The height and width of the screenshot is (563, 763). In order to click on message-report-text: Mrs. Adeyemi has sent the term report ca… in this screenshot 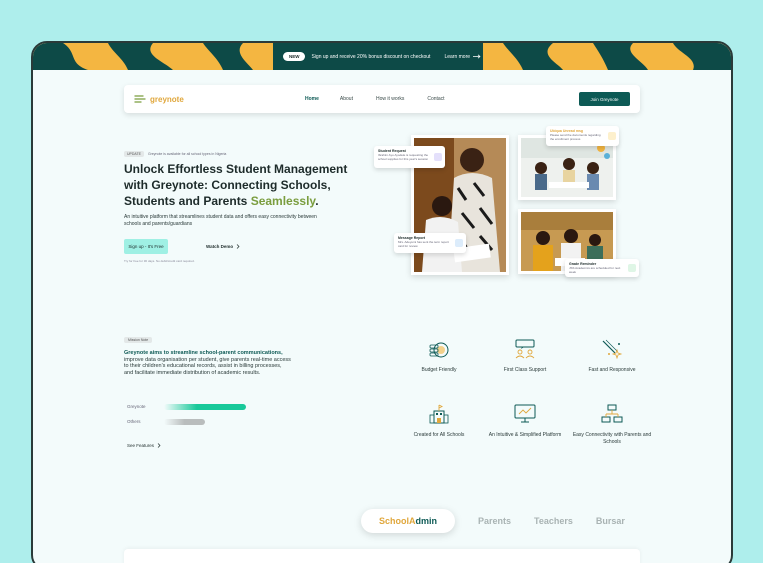, I will do `click(423, 244)`.